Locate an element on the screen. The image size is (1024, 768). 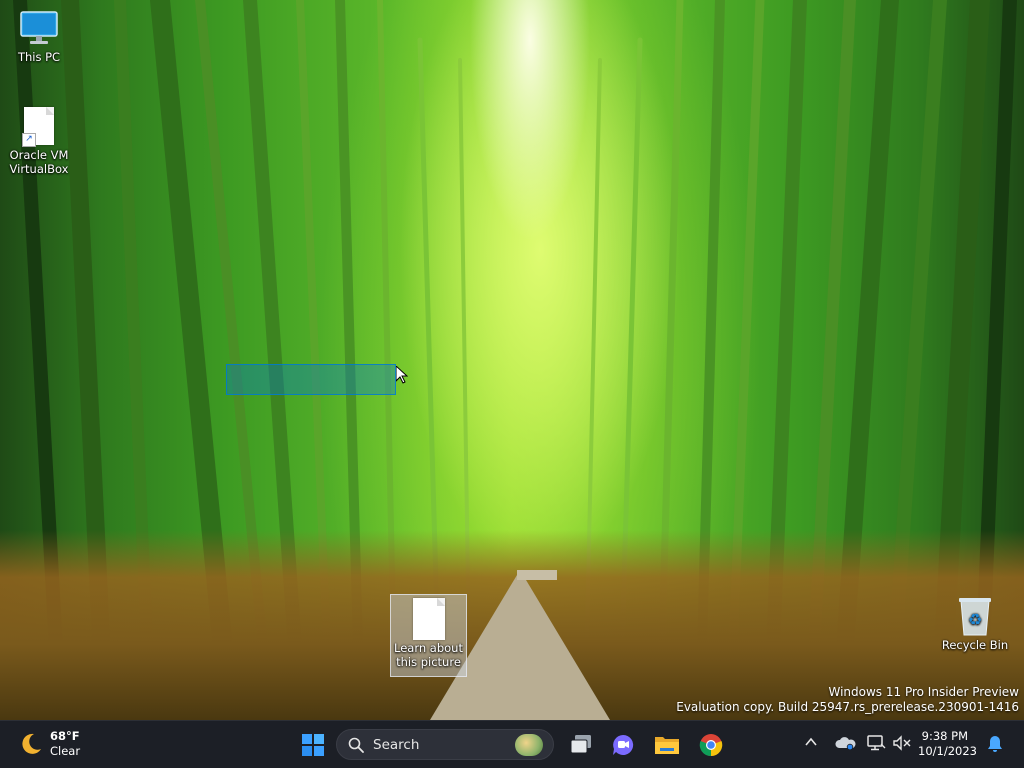
monitor-icon is located at coordinates (39, 28).